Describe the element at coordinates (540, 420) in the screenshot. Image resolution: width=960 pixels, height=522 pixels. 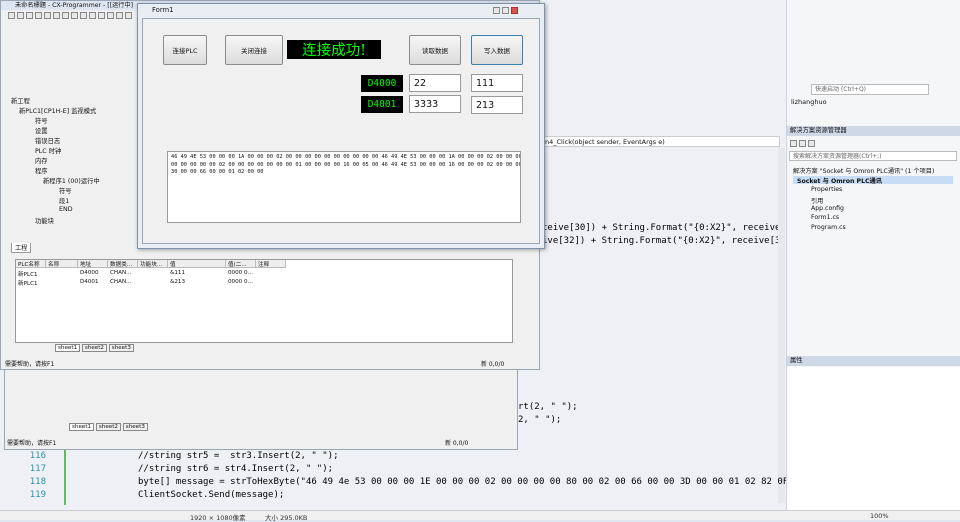
I see `code-line-d: 2, " ");` at that location.